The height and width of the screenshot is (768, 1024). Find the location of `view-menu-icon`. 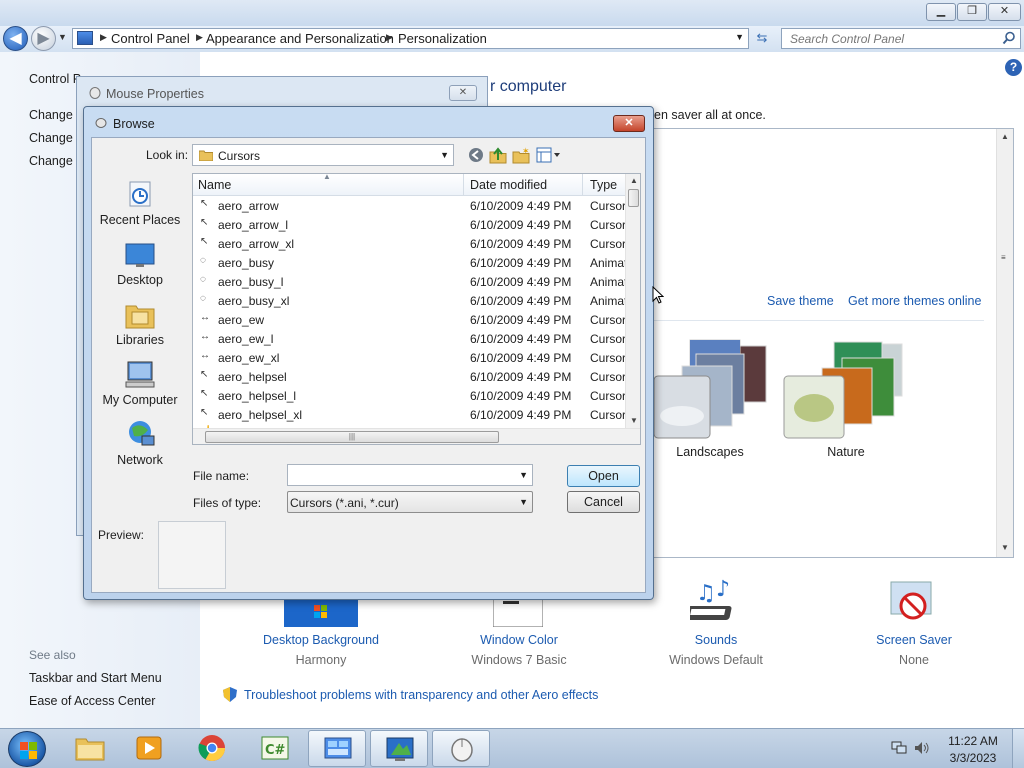

view-menu-icon is located at coordinates (548, 155).